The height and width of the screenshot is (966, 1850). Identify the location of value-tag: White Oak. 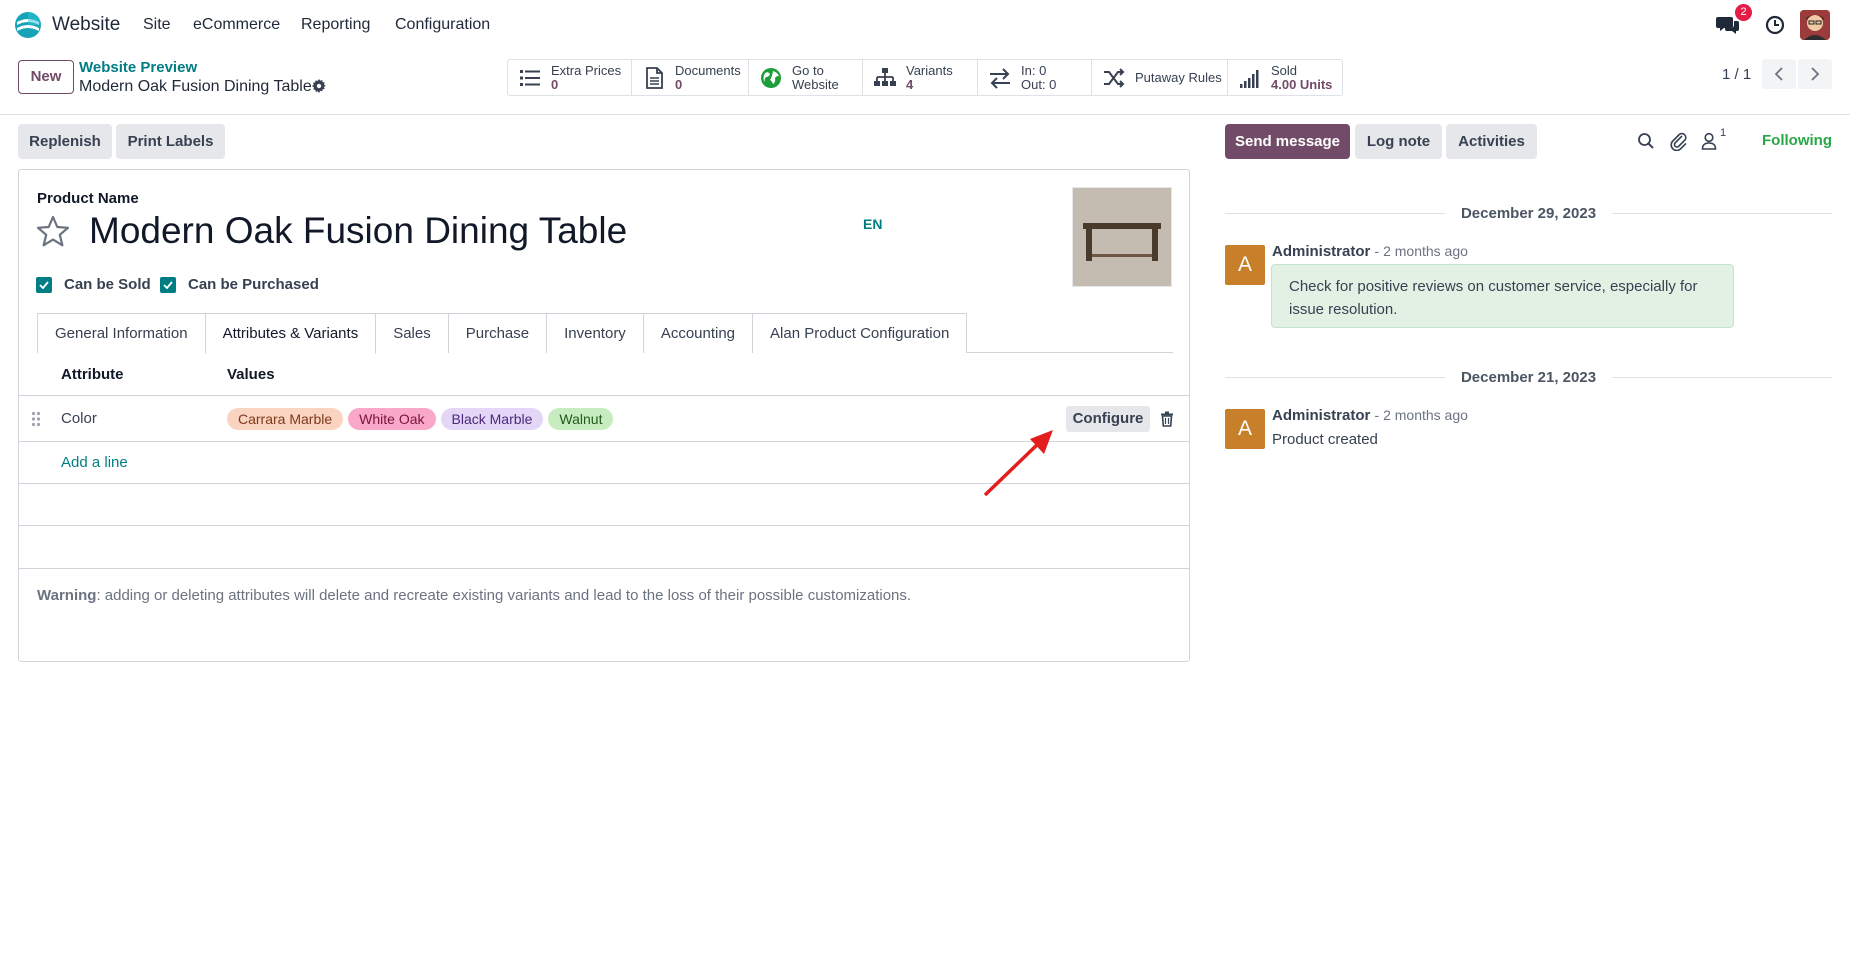
(392, 419).